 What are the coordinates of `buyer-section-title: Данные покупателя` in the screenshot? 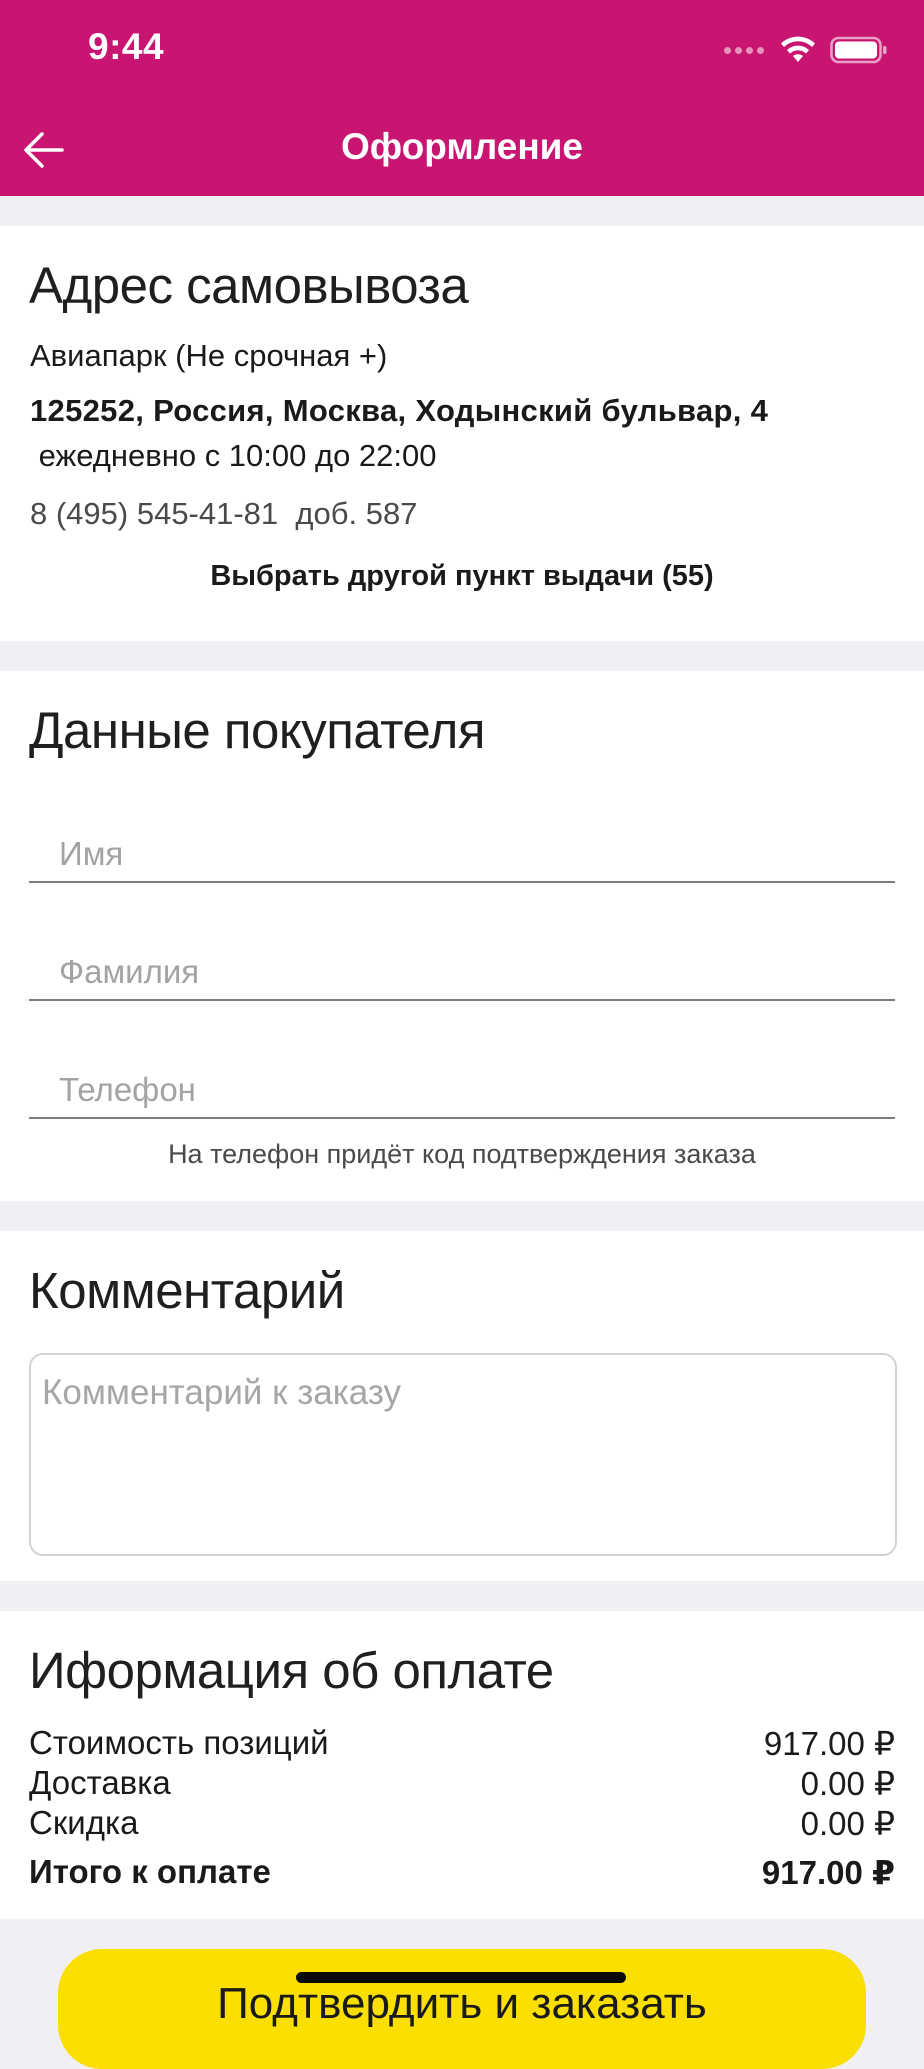 It's located at (257, 730).